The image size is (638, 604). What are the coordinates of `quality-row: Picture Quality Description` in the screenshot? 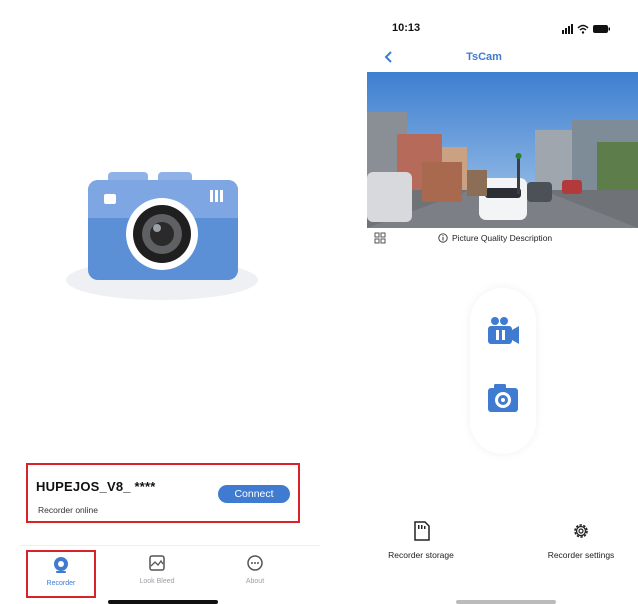 It's located at (484, 239).